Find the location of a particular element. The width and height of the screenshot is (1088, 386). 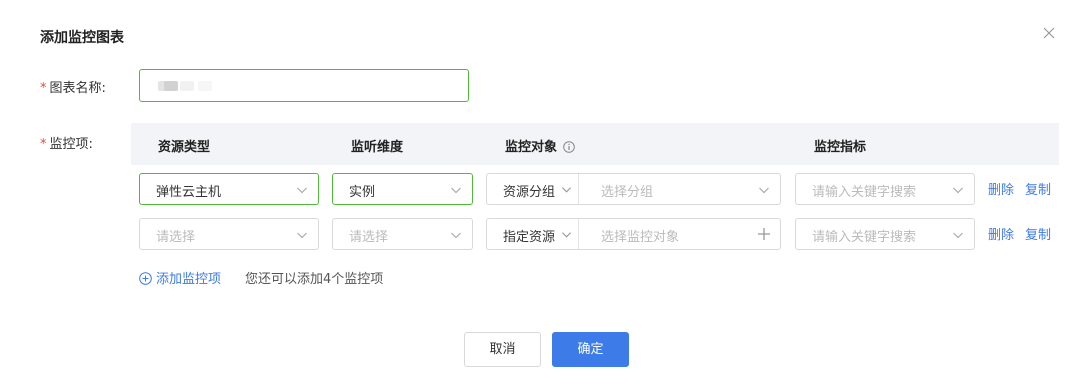

target-mode-select: 指定资源 is located at coordinates (533, 234).